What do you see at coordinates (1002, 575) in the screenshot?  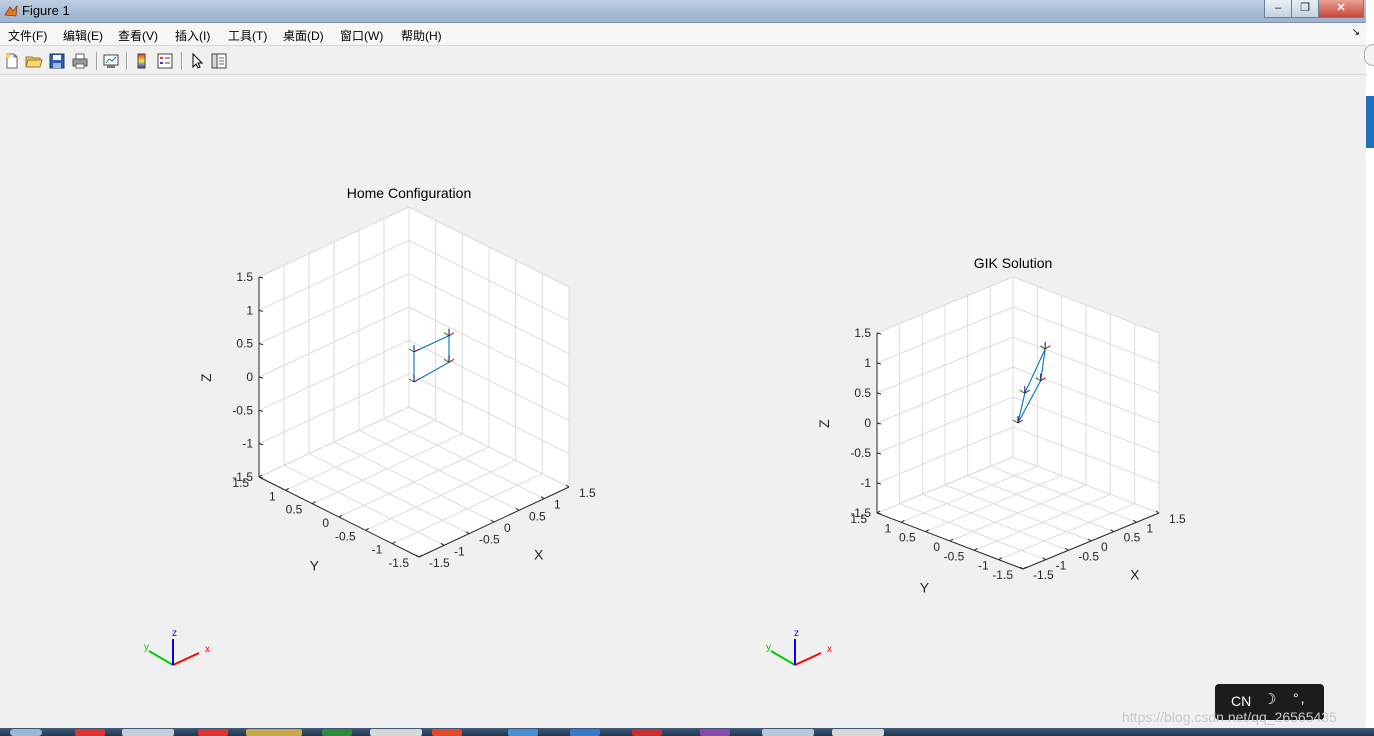 I see `y-tick-label: -1.5` at bounding box center [1002, 575].